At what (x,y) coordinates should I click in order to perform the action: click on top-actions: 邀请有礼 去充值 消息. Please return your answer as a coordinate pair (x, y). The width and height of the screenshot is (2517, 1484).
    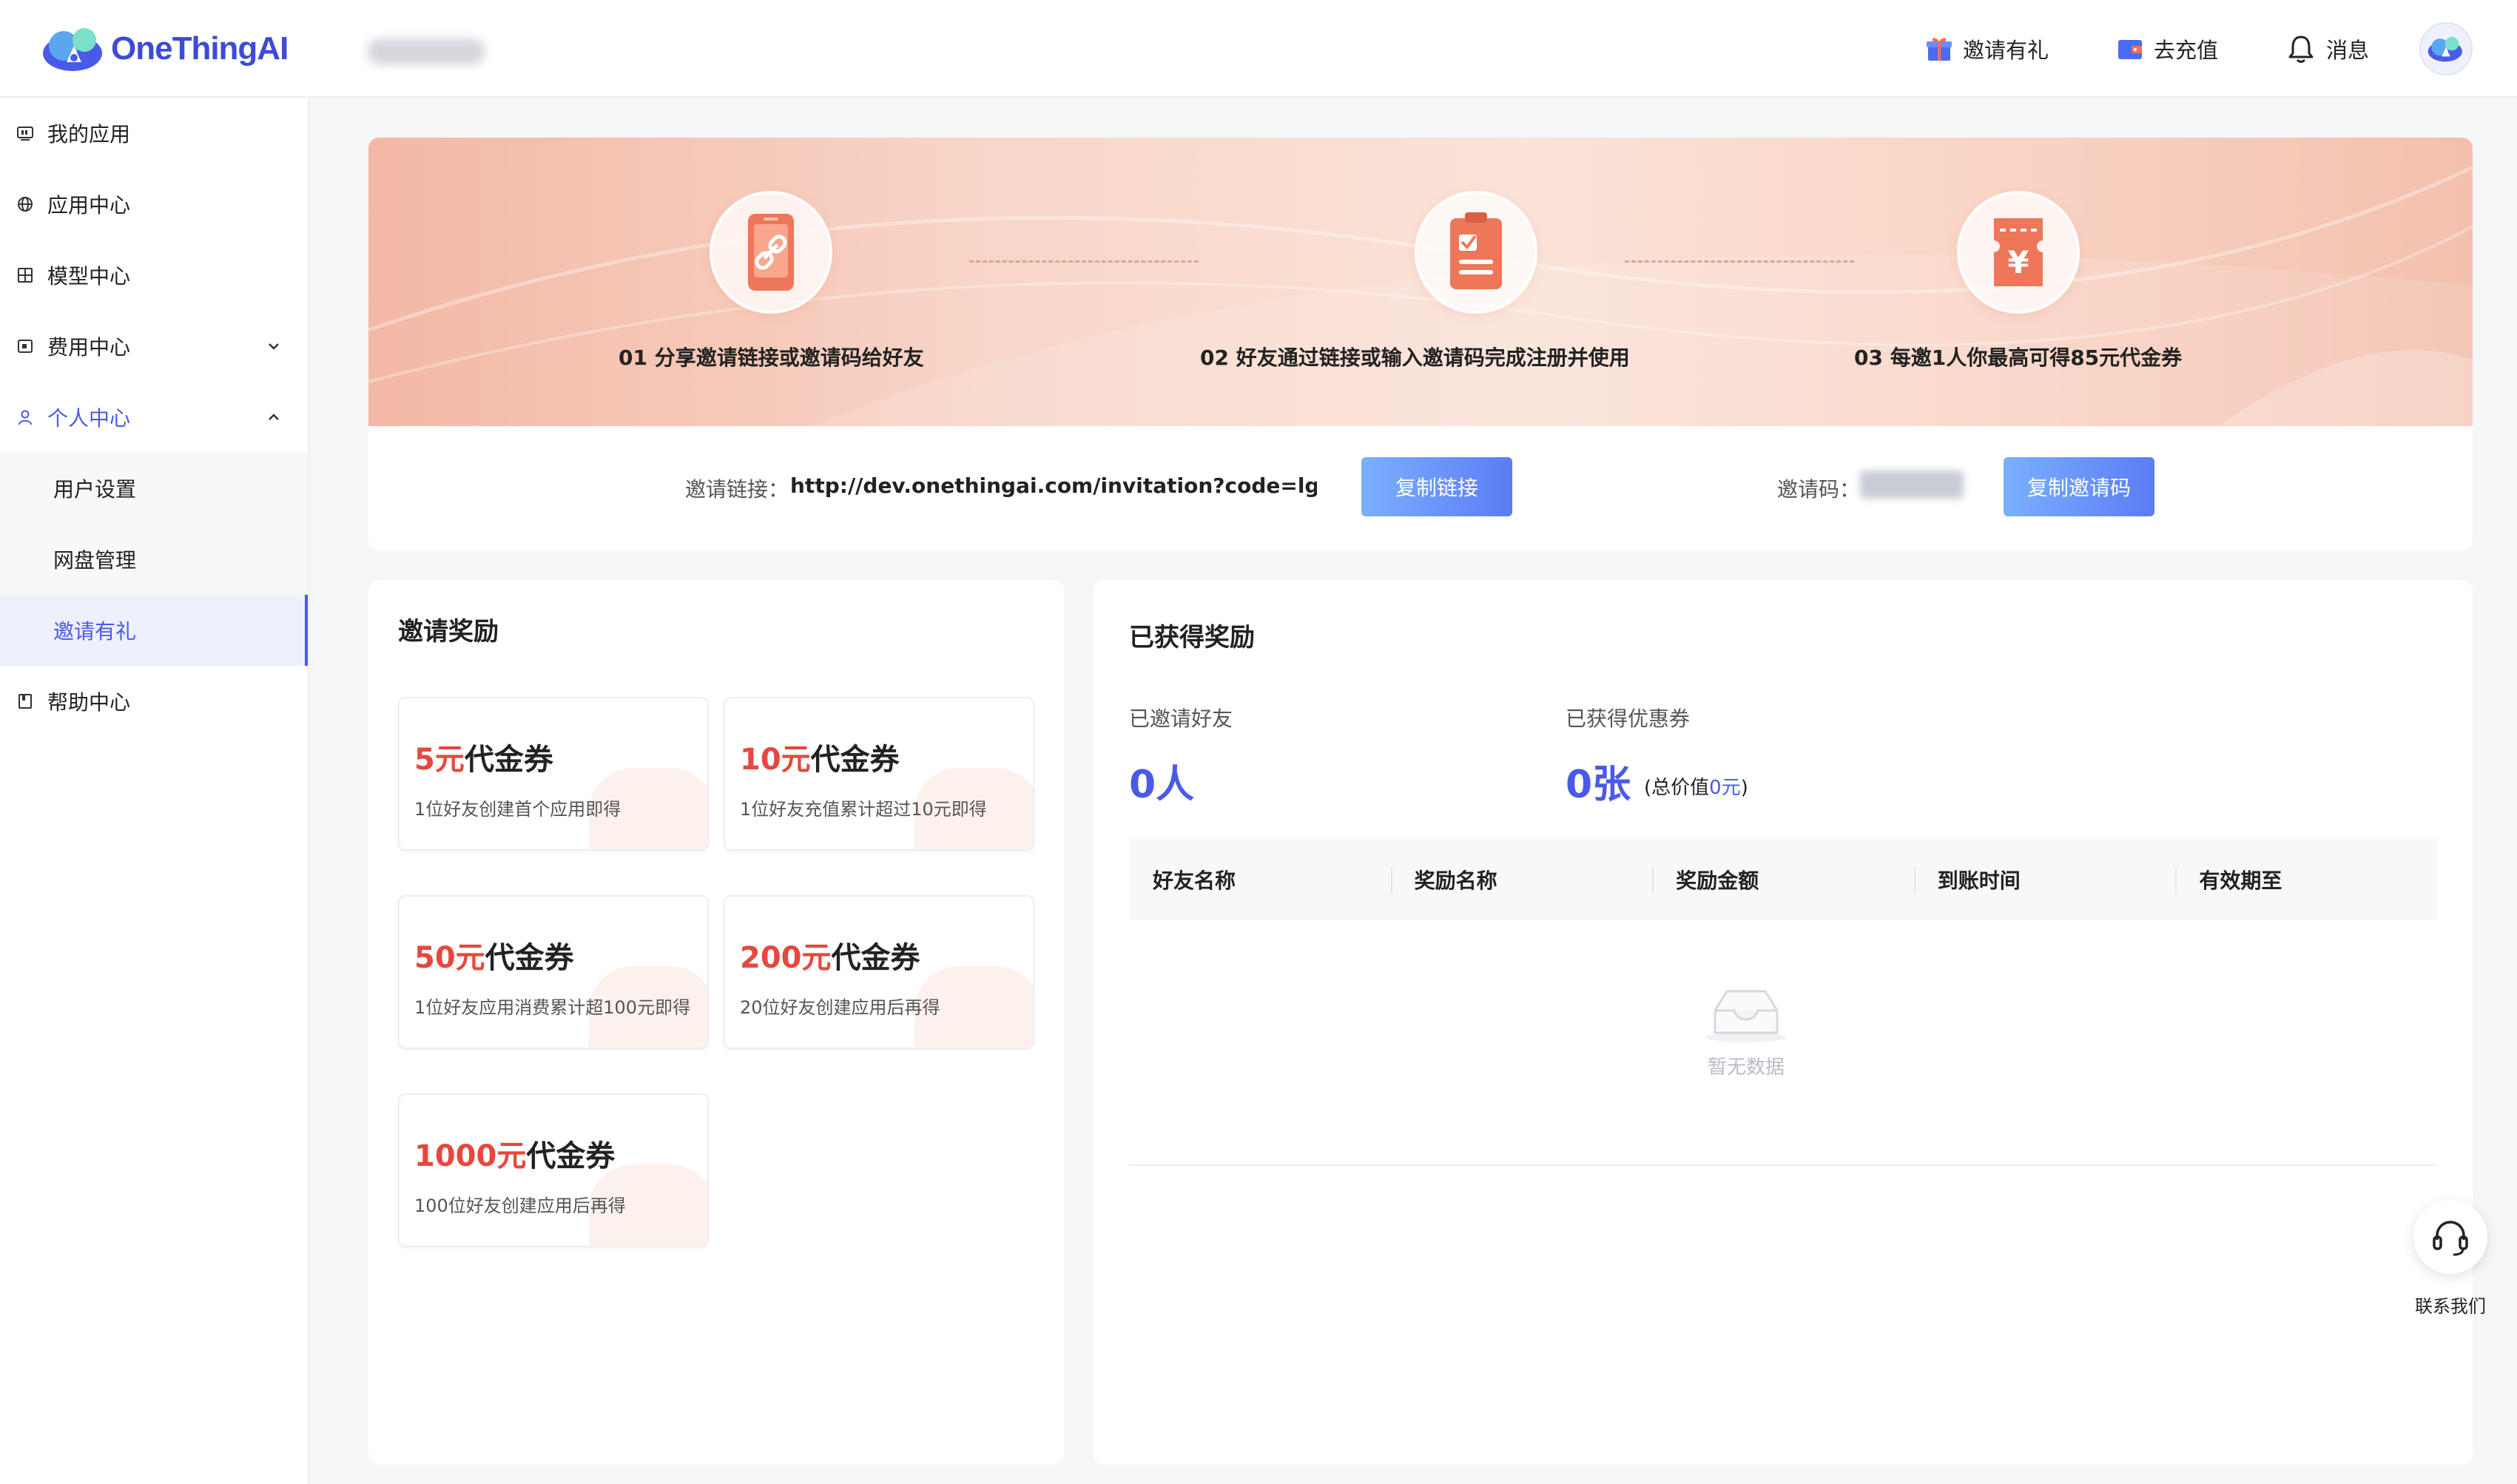
    Looking at the image, I should click on (2165, 49).